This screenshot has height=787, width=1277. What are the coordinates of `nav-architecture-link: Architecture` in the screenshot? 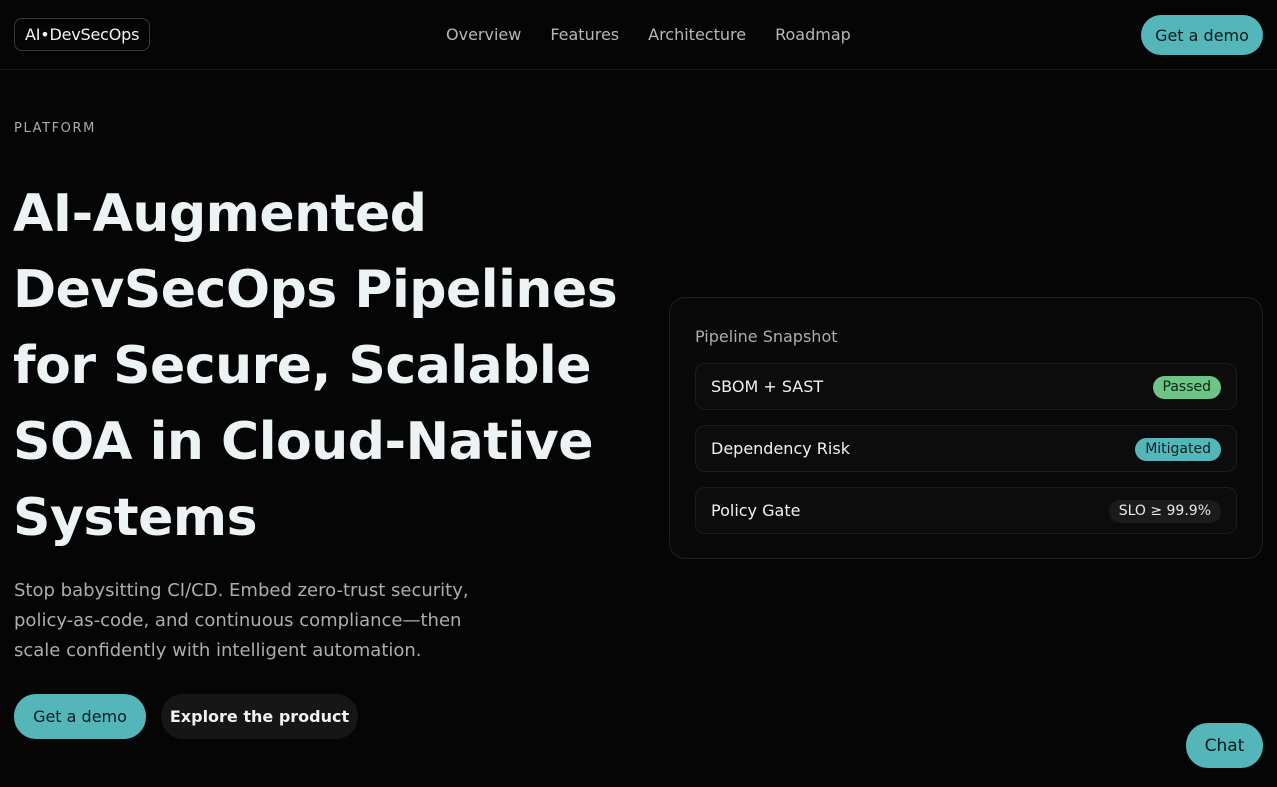 It's located at (697, 35).